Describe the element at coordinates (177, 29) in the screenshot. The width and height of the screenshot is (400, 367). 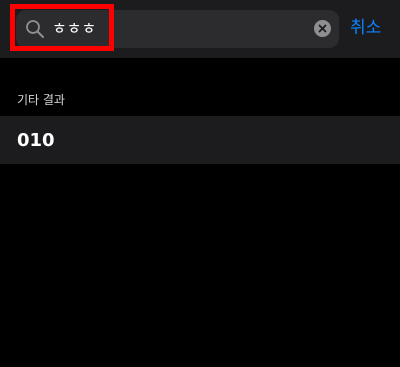
I see `search-field: ㅎㅎㅎ` at that location.